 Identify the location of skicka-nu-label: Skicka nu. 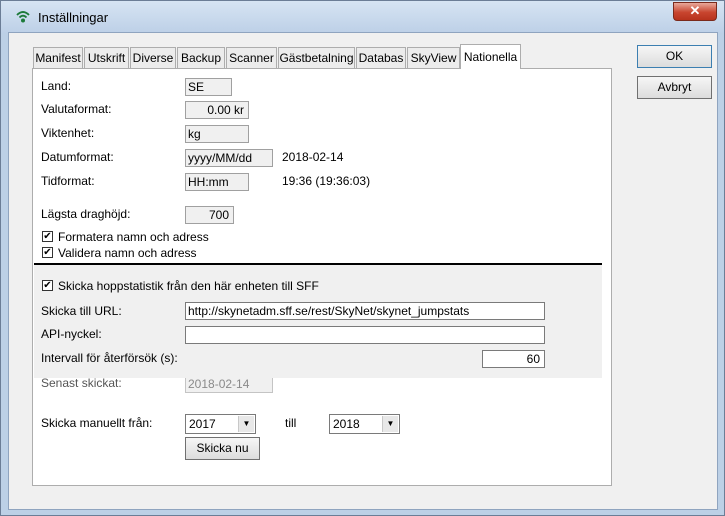
(222, 448).